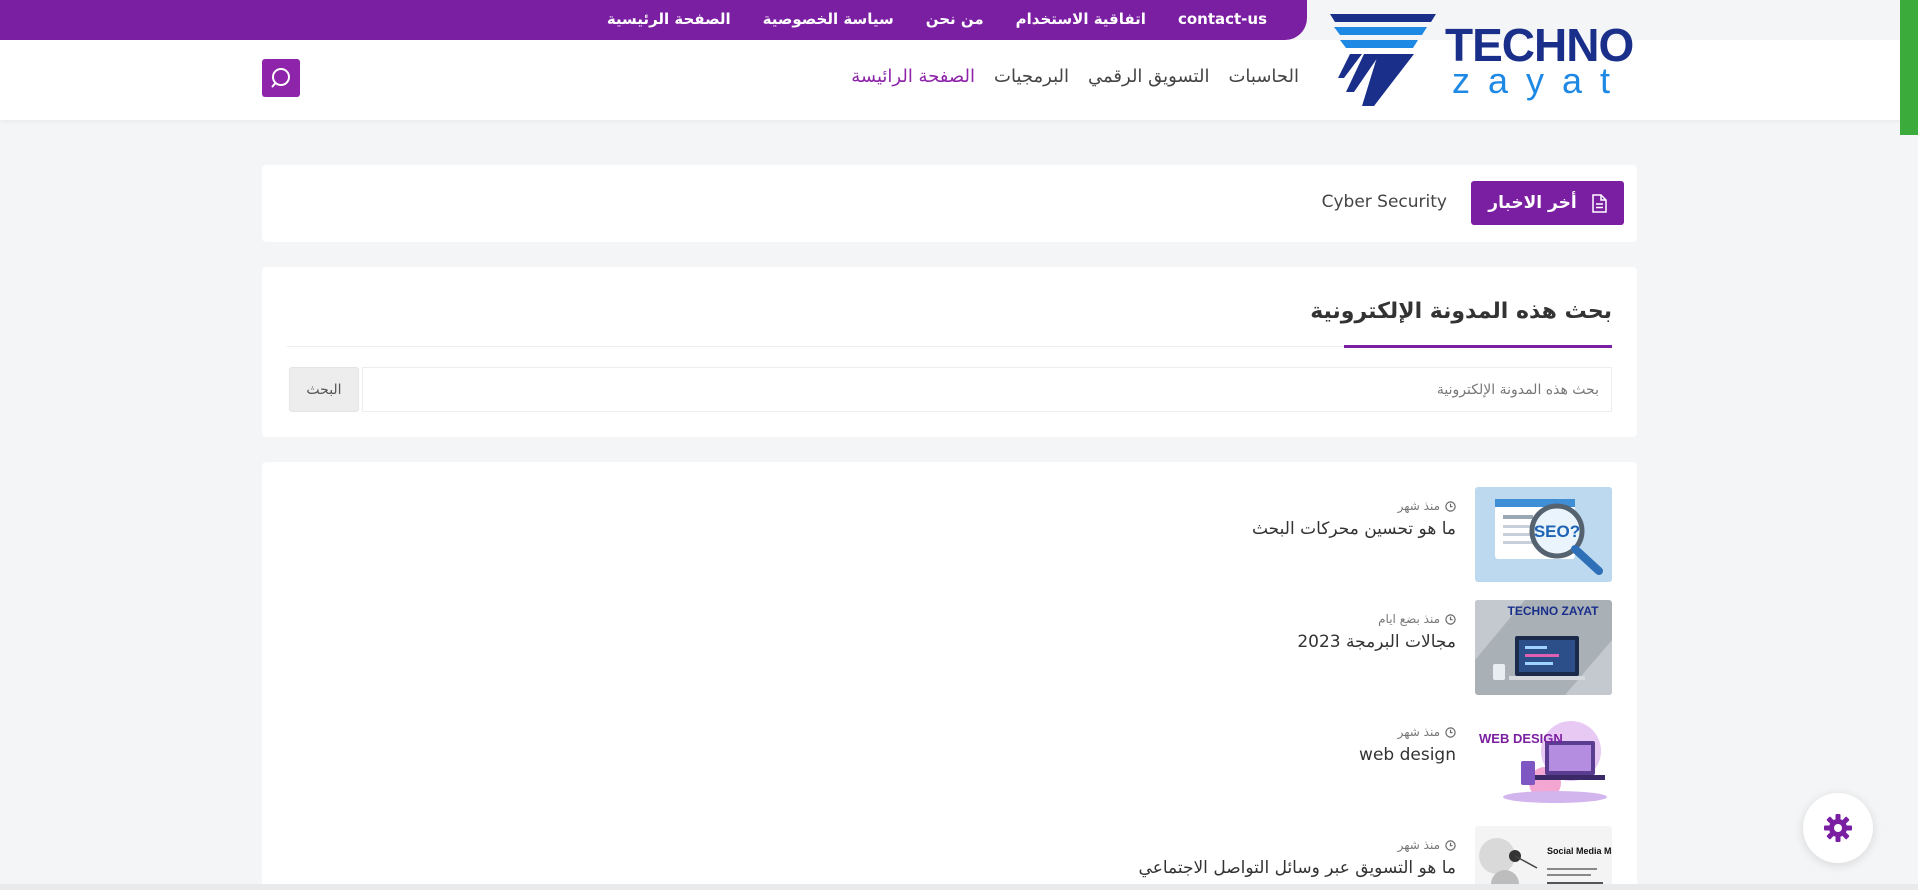 The width and height of the screenshot is (1918, 890). Describe the element at coordinates (1222, 19) in the screenshot. I see `top-link-contact: contact-us` at that location.